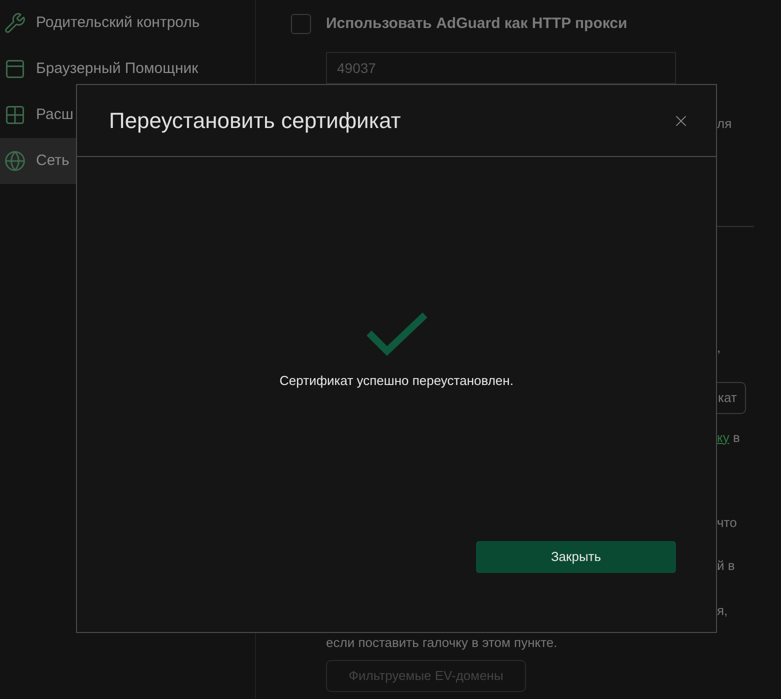 The height and width of the screenshot is (699, 781). What do you see at coordinates (255, 121) in the screenshot?
I see `dialog-title: Переустановить сертификат` at bounding box center [255, 121].